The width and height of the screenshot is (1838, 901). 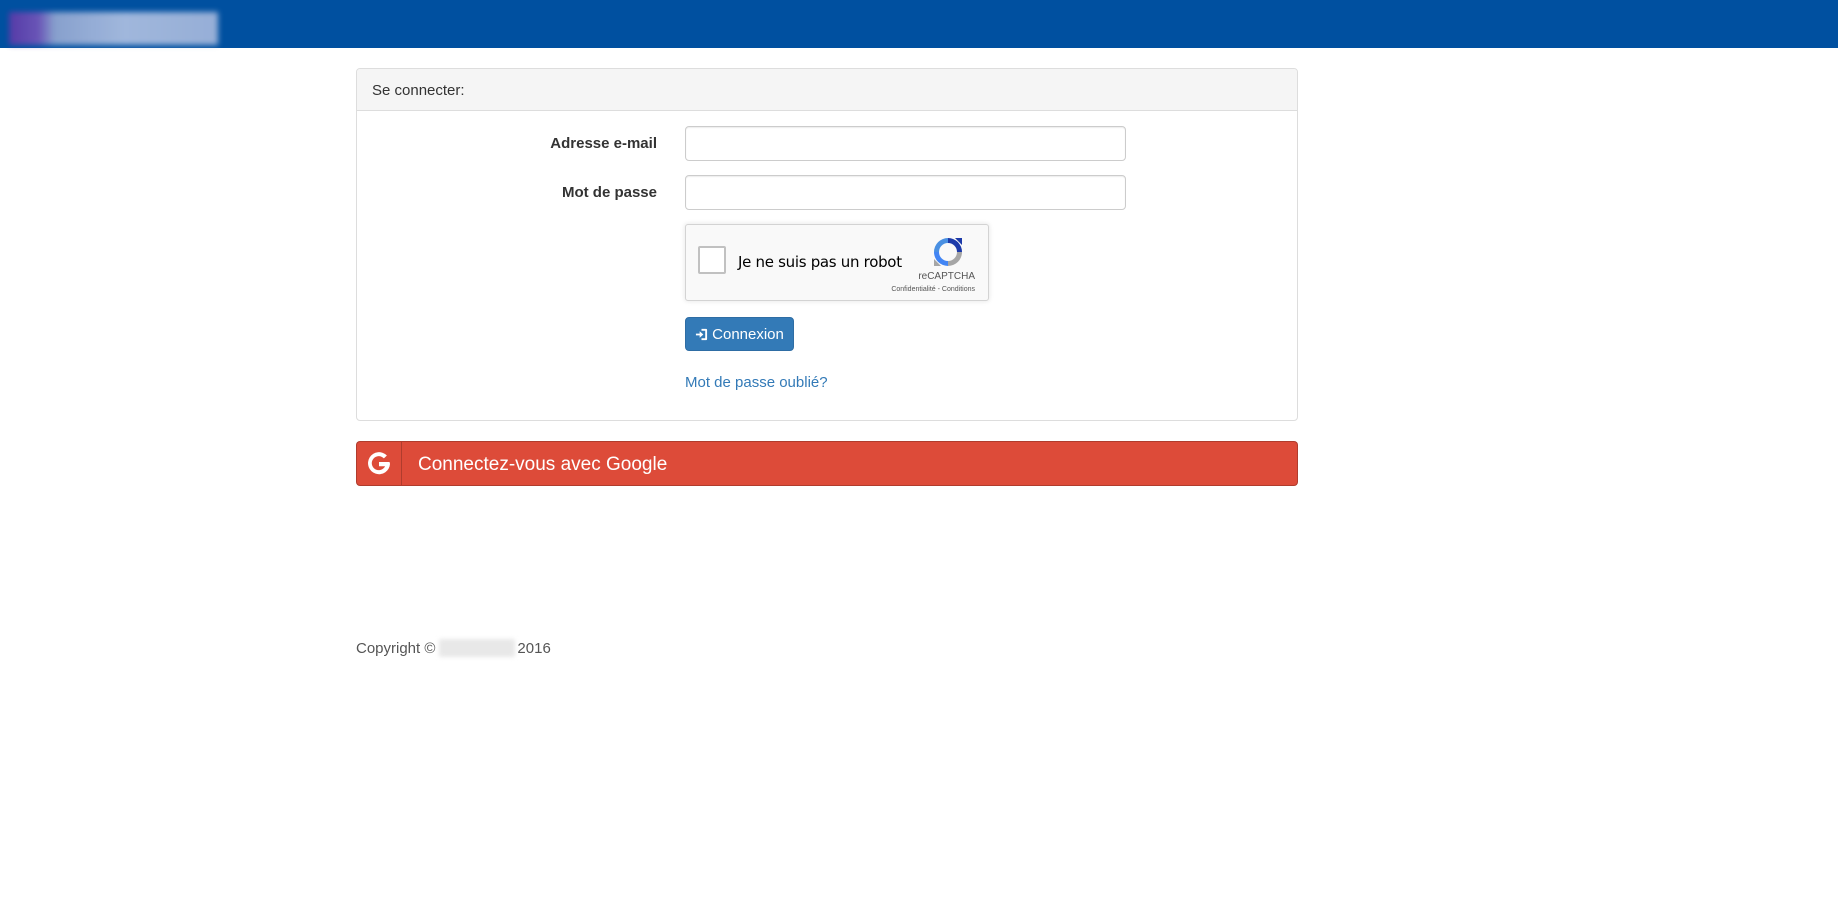 What do you see at coordinates (113, 28) in the screenshot?
I see `site-logo` at bounding box center [113, 28].